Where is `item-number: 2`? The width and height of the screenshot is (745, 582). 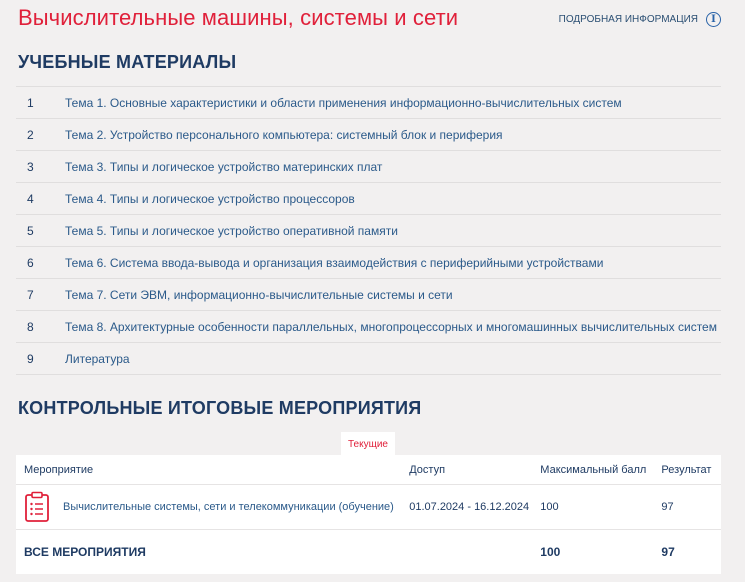
item-number: 2 is located at coordinates (30, 134).